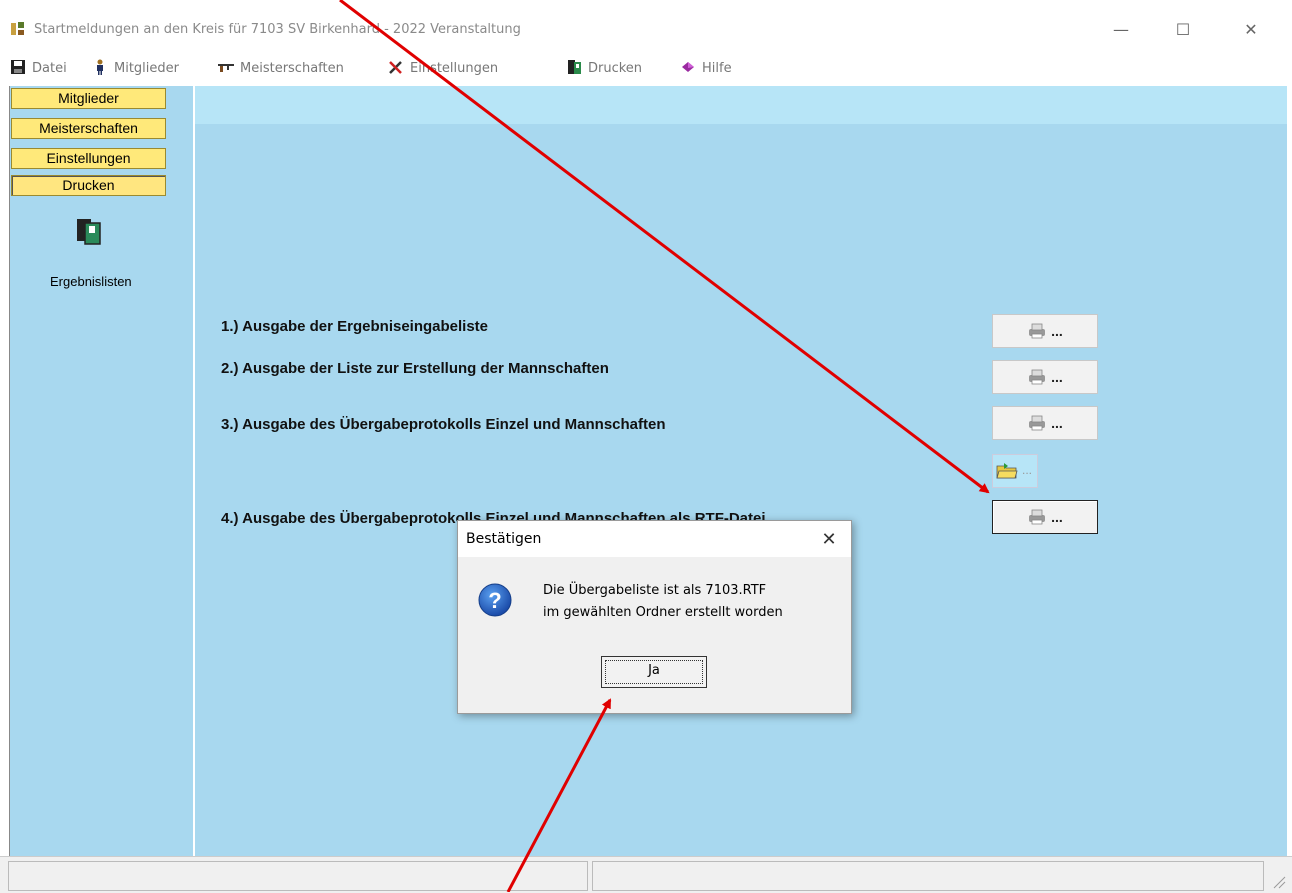  I want to click on minimize-button: —, so click(1121, 30).